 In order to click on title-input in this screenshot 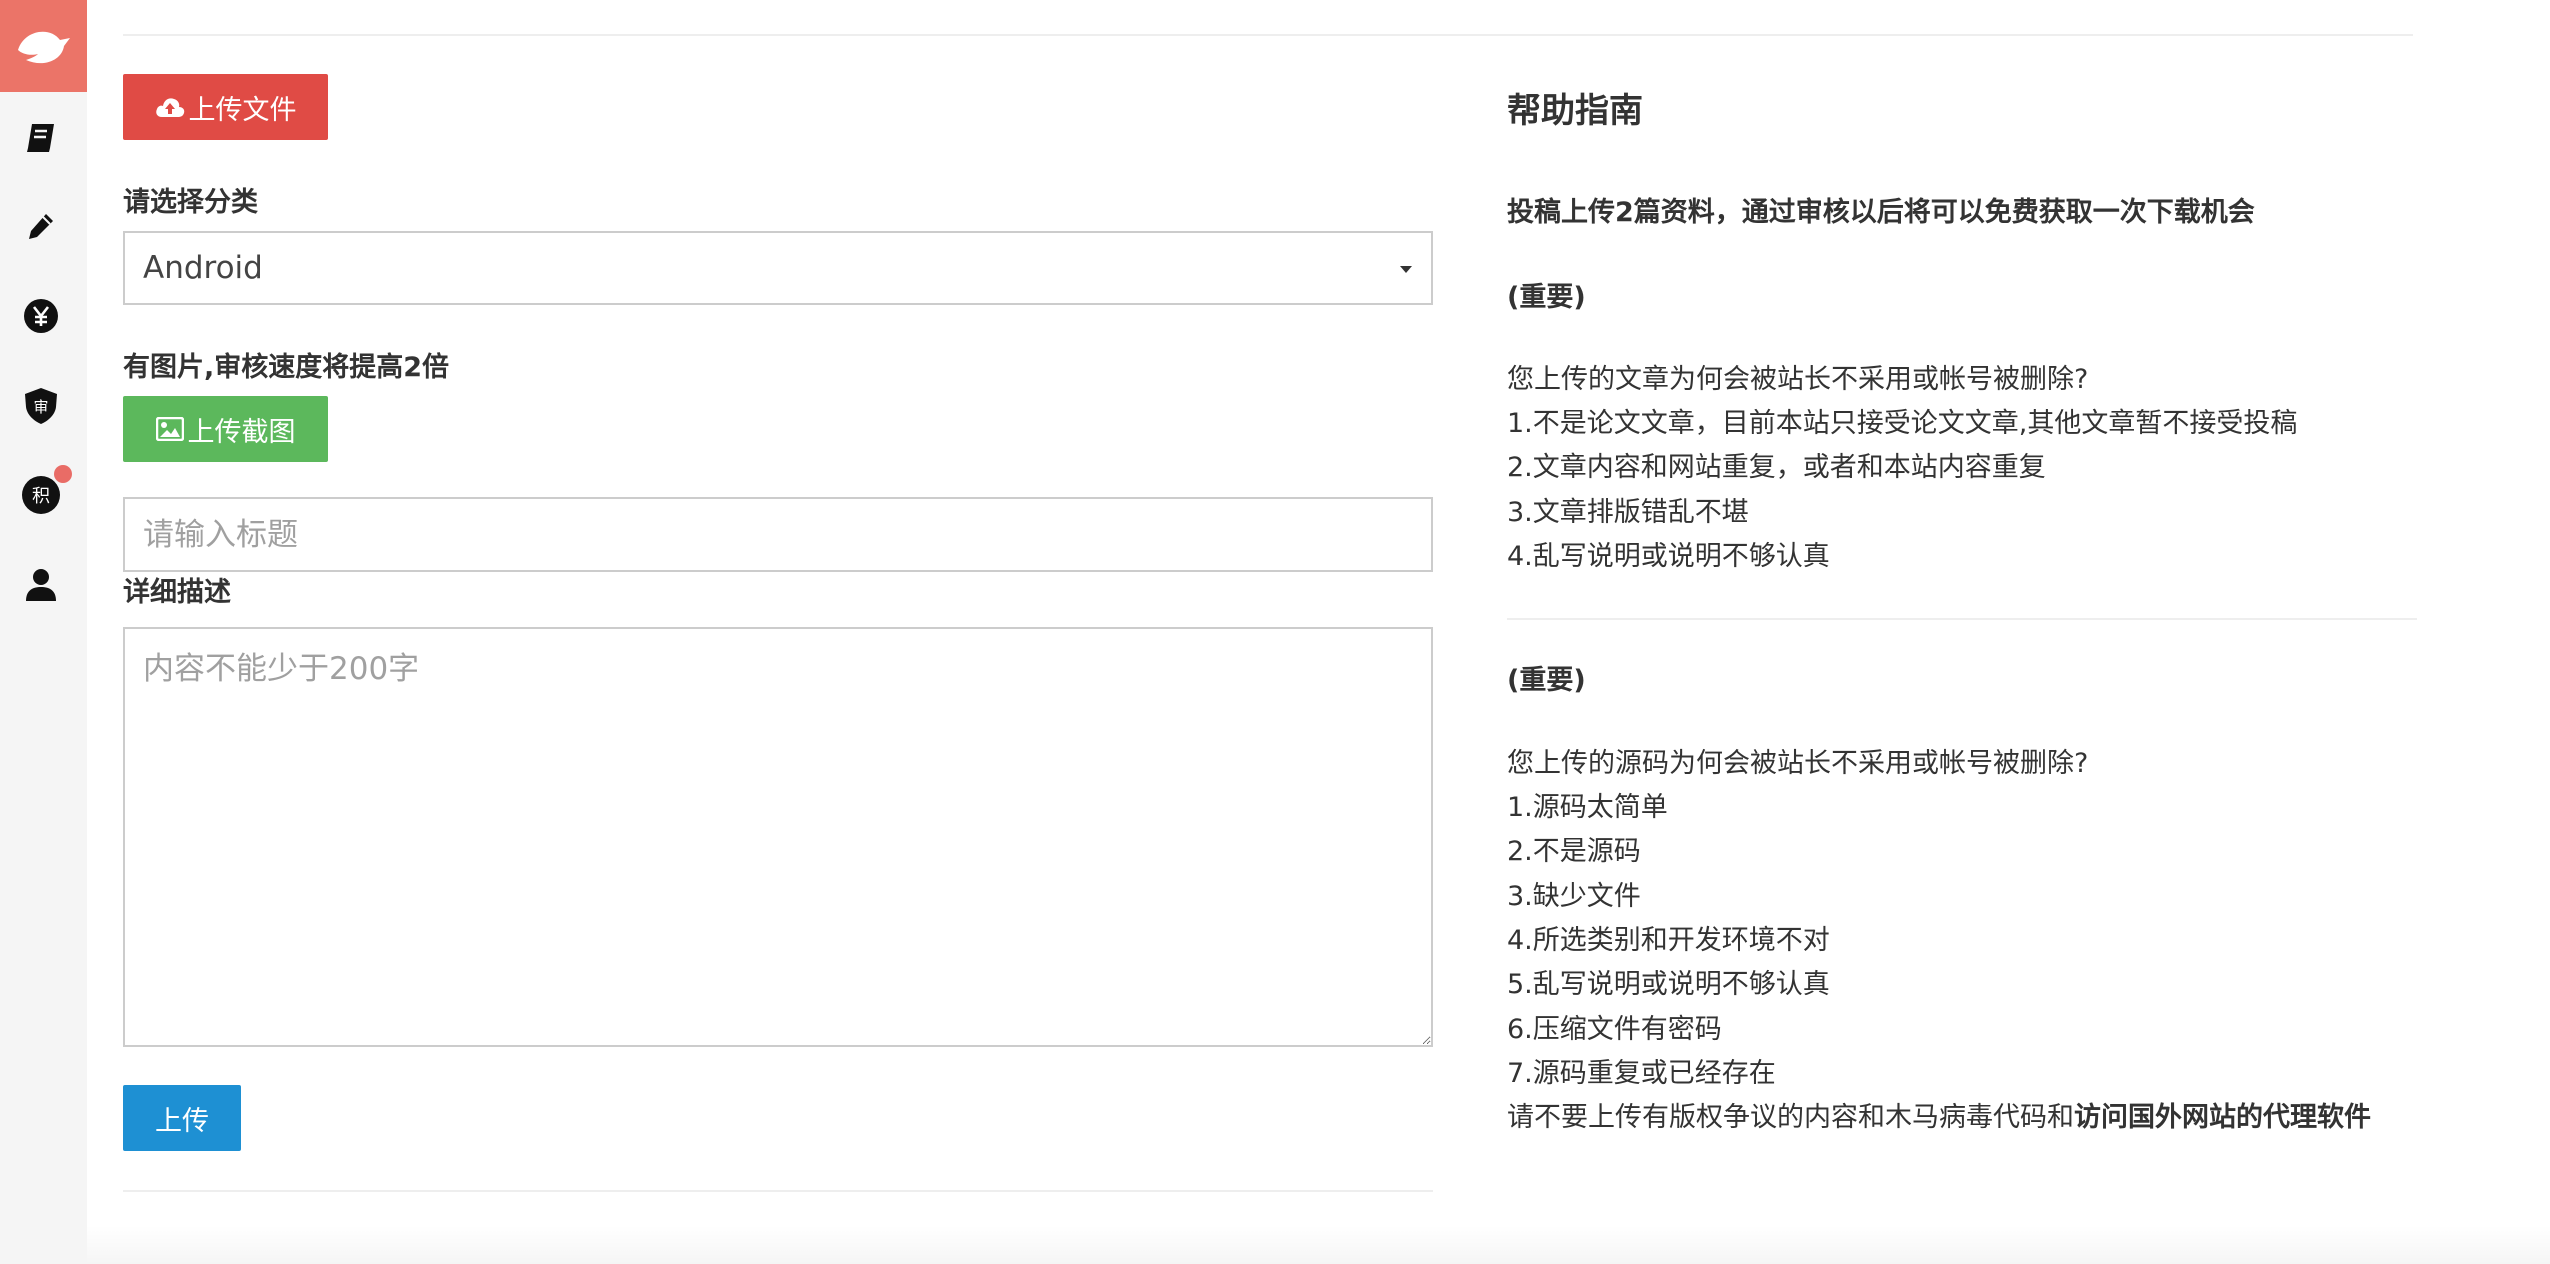, I will do `click(778, 534)`.